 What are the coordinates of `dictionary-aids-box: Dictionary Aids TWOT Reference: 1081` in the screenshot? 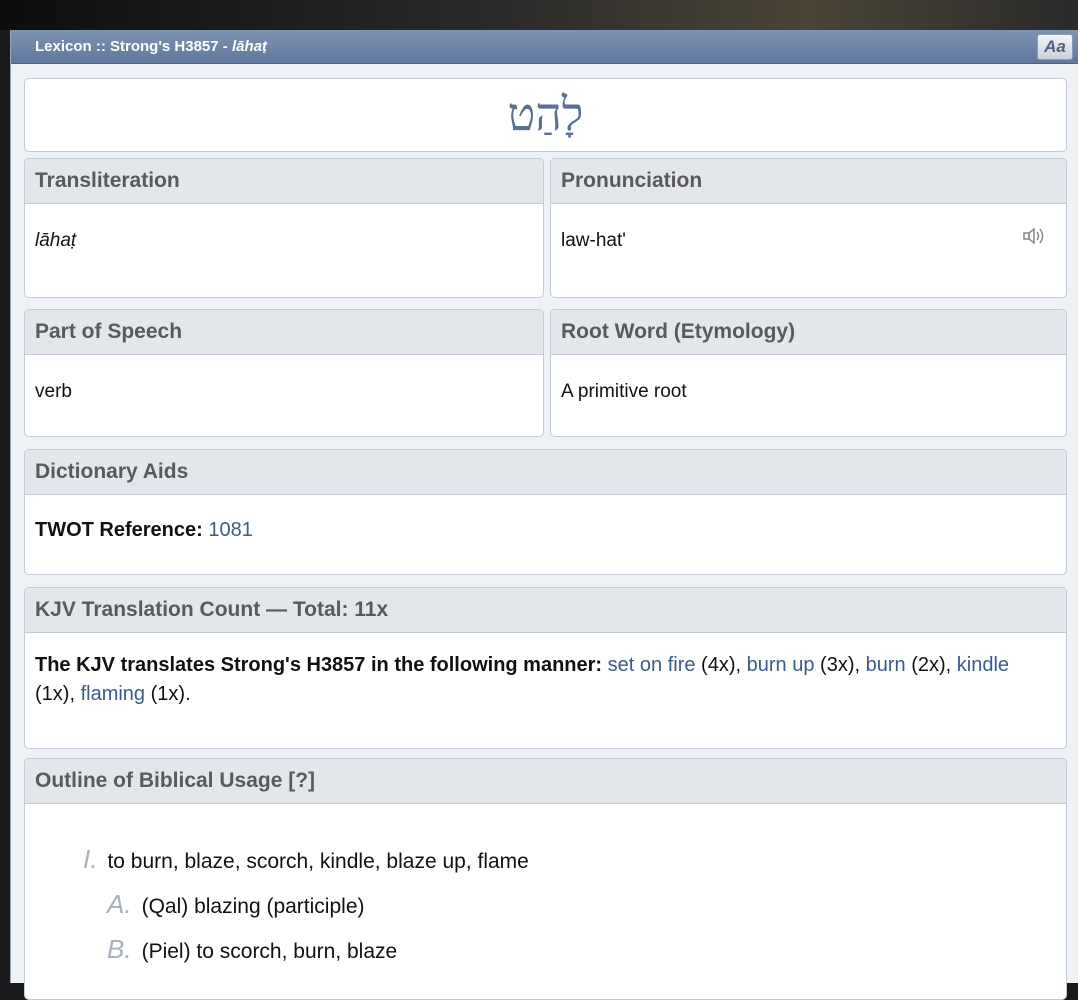 It's located at (545, 512).